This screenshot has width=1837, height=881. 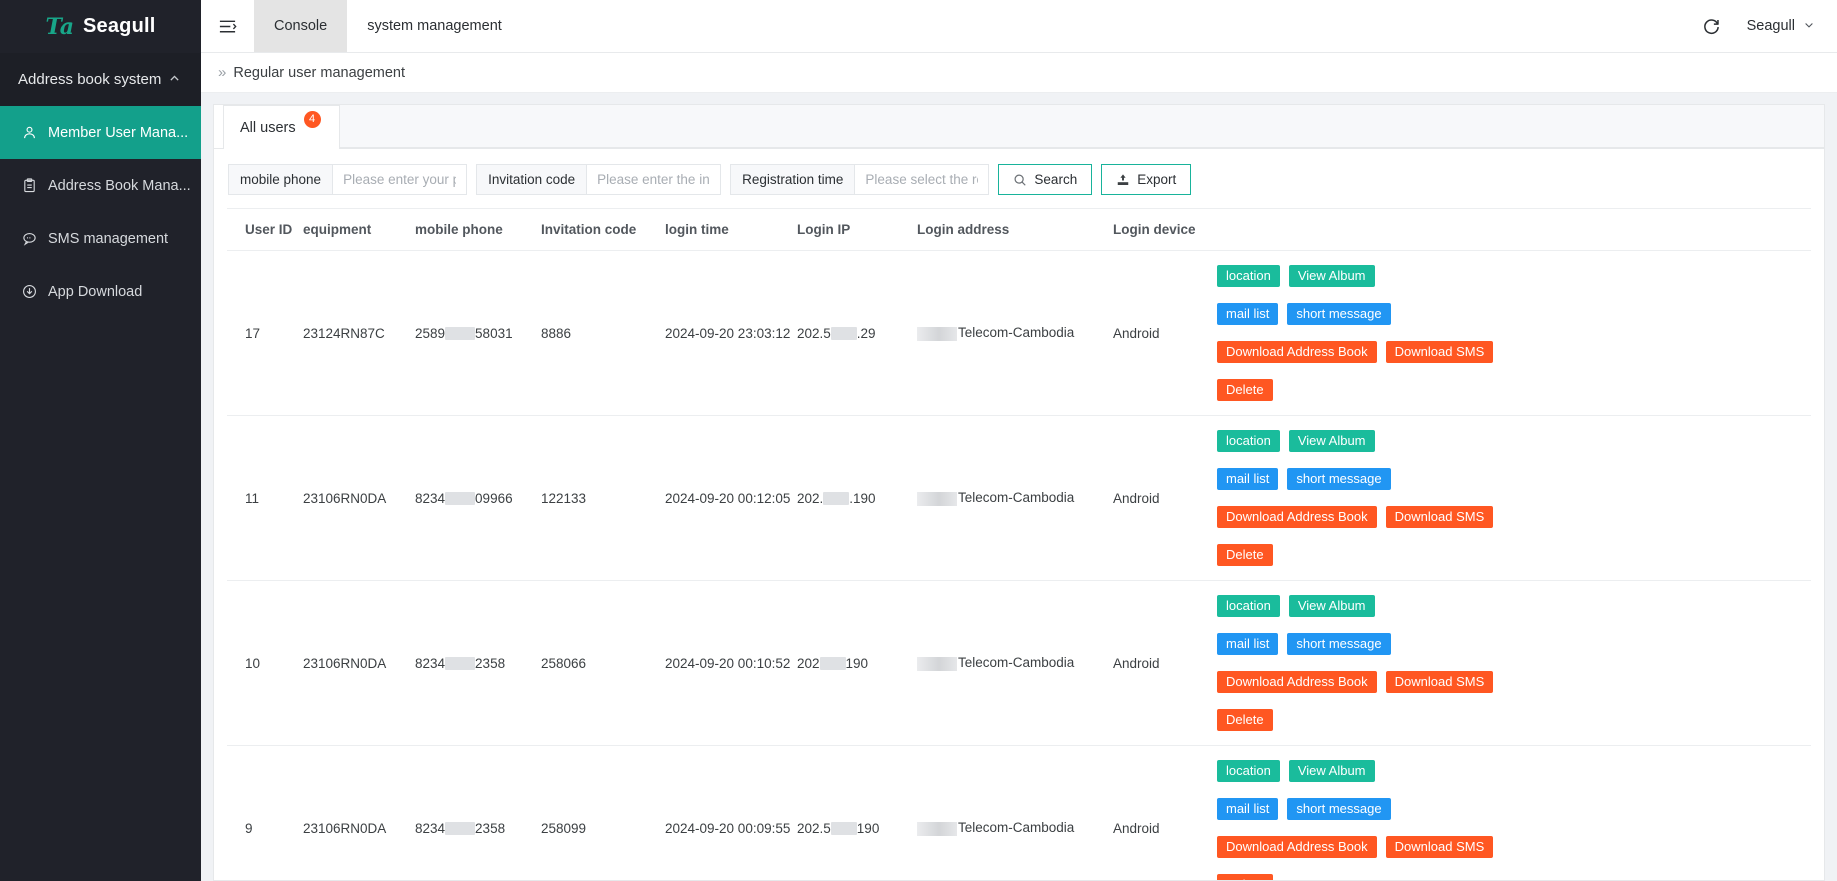 I want to click on cell-invitation-code: 122133, so click(x=603, y=498).